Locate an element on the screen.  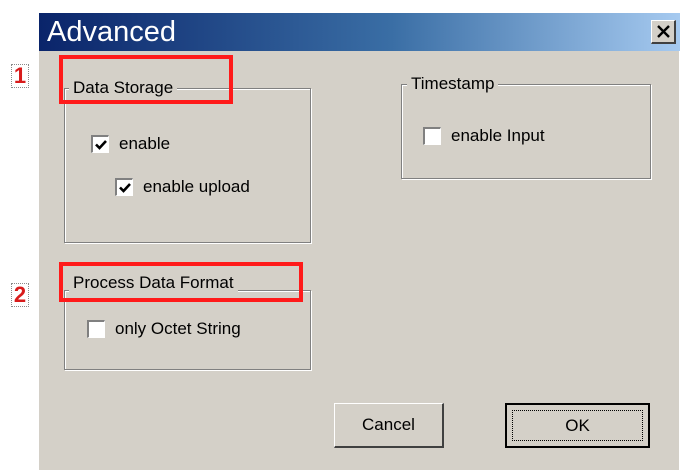
only-octet-string-label: only Octet String is located at coordinates (178, 328).